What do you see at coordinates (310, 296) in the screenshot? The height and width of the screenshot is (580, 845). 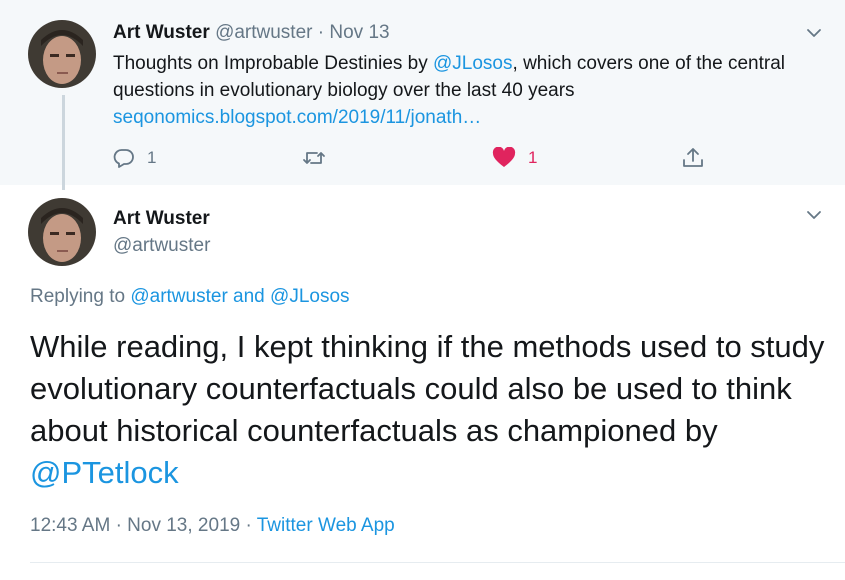 I see `reply-mention-link: @JLosos` at bounding box center [310, 296].